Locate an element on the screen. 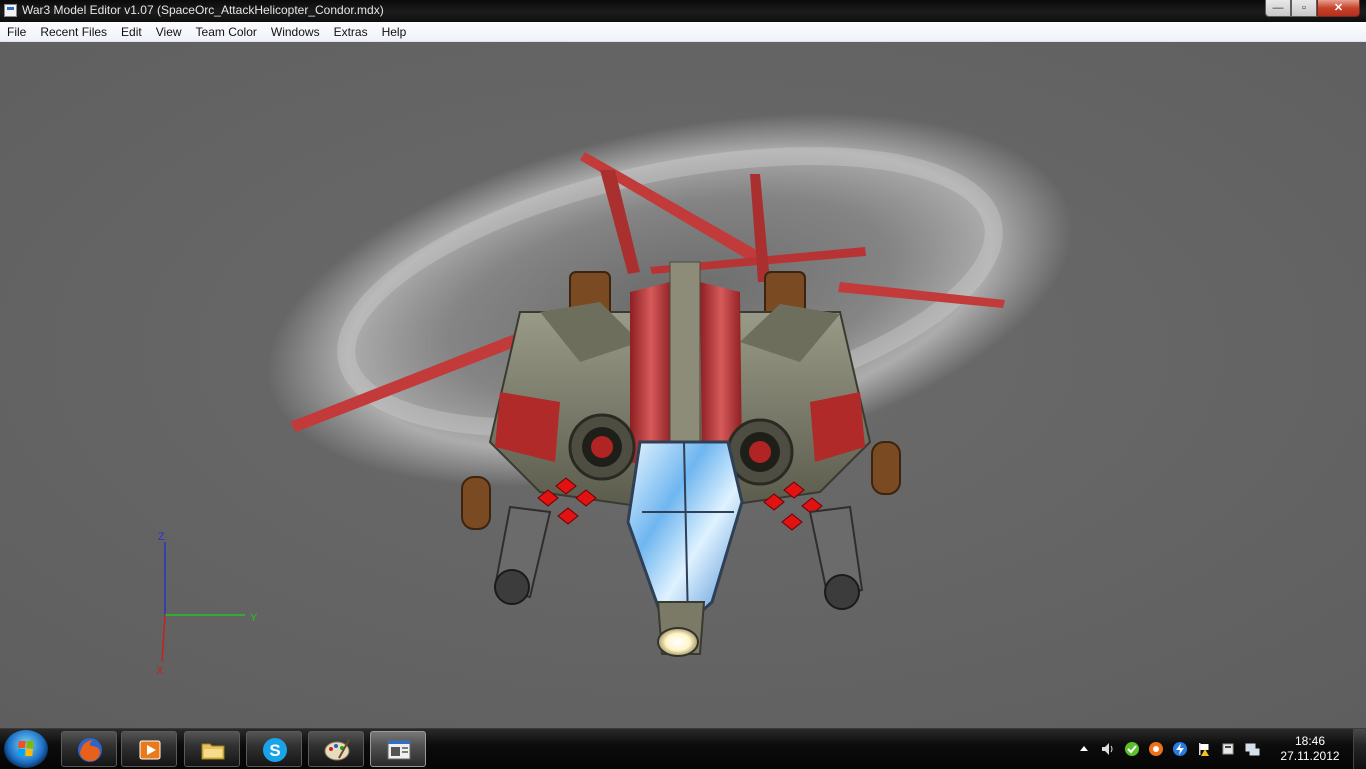 Image resolution: width=1366 pixels, height=769 pixels. svg-text: S is located at coordinates (274, 750).